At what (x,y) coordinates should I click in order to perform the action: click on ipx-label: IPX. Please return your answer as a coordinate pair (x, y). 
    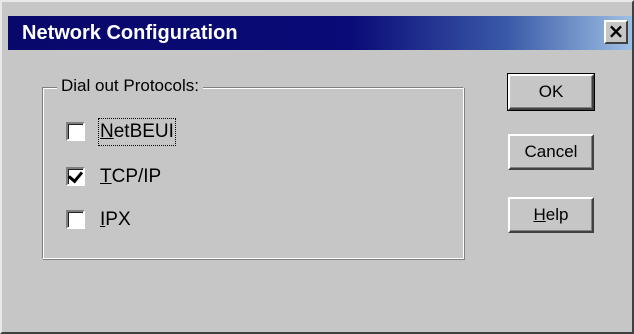
    Looking at the image, I should click on (115, 220).